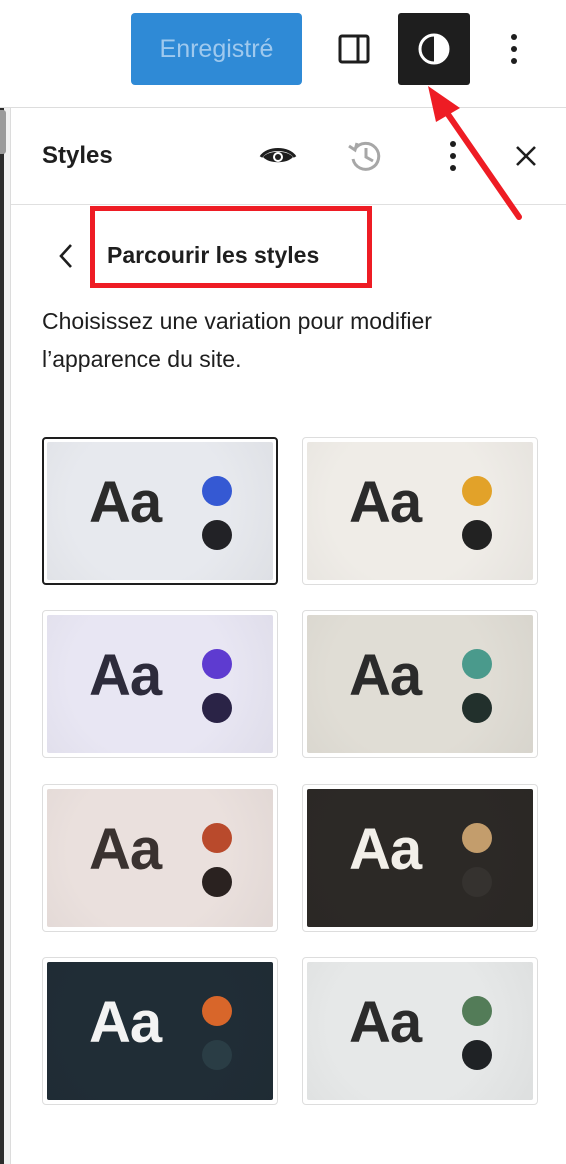 The image size is (566, 1164). I want to click on saved-button: Enregistré, so click(216, 49).